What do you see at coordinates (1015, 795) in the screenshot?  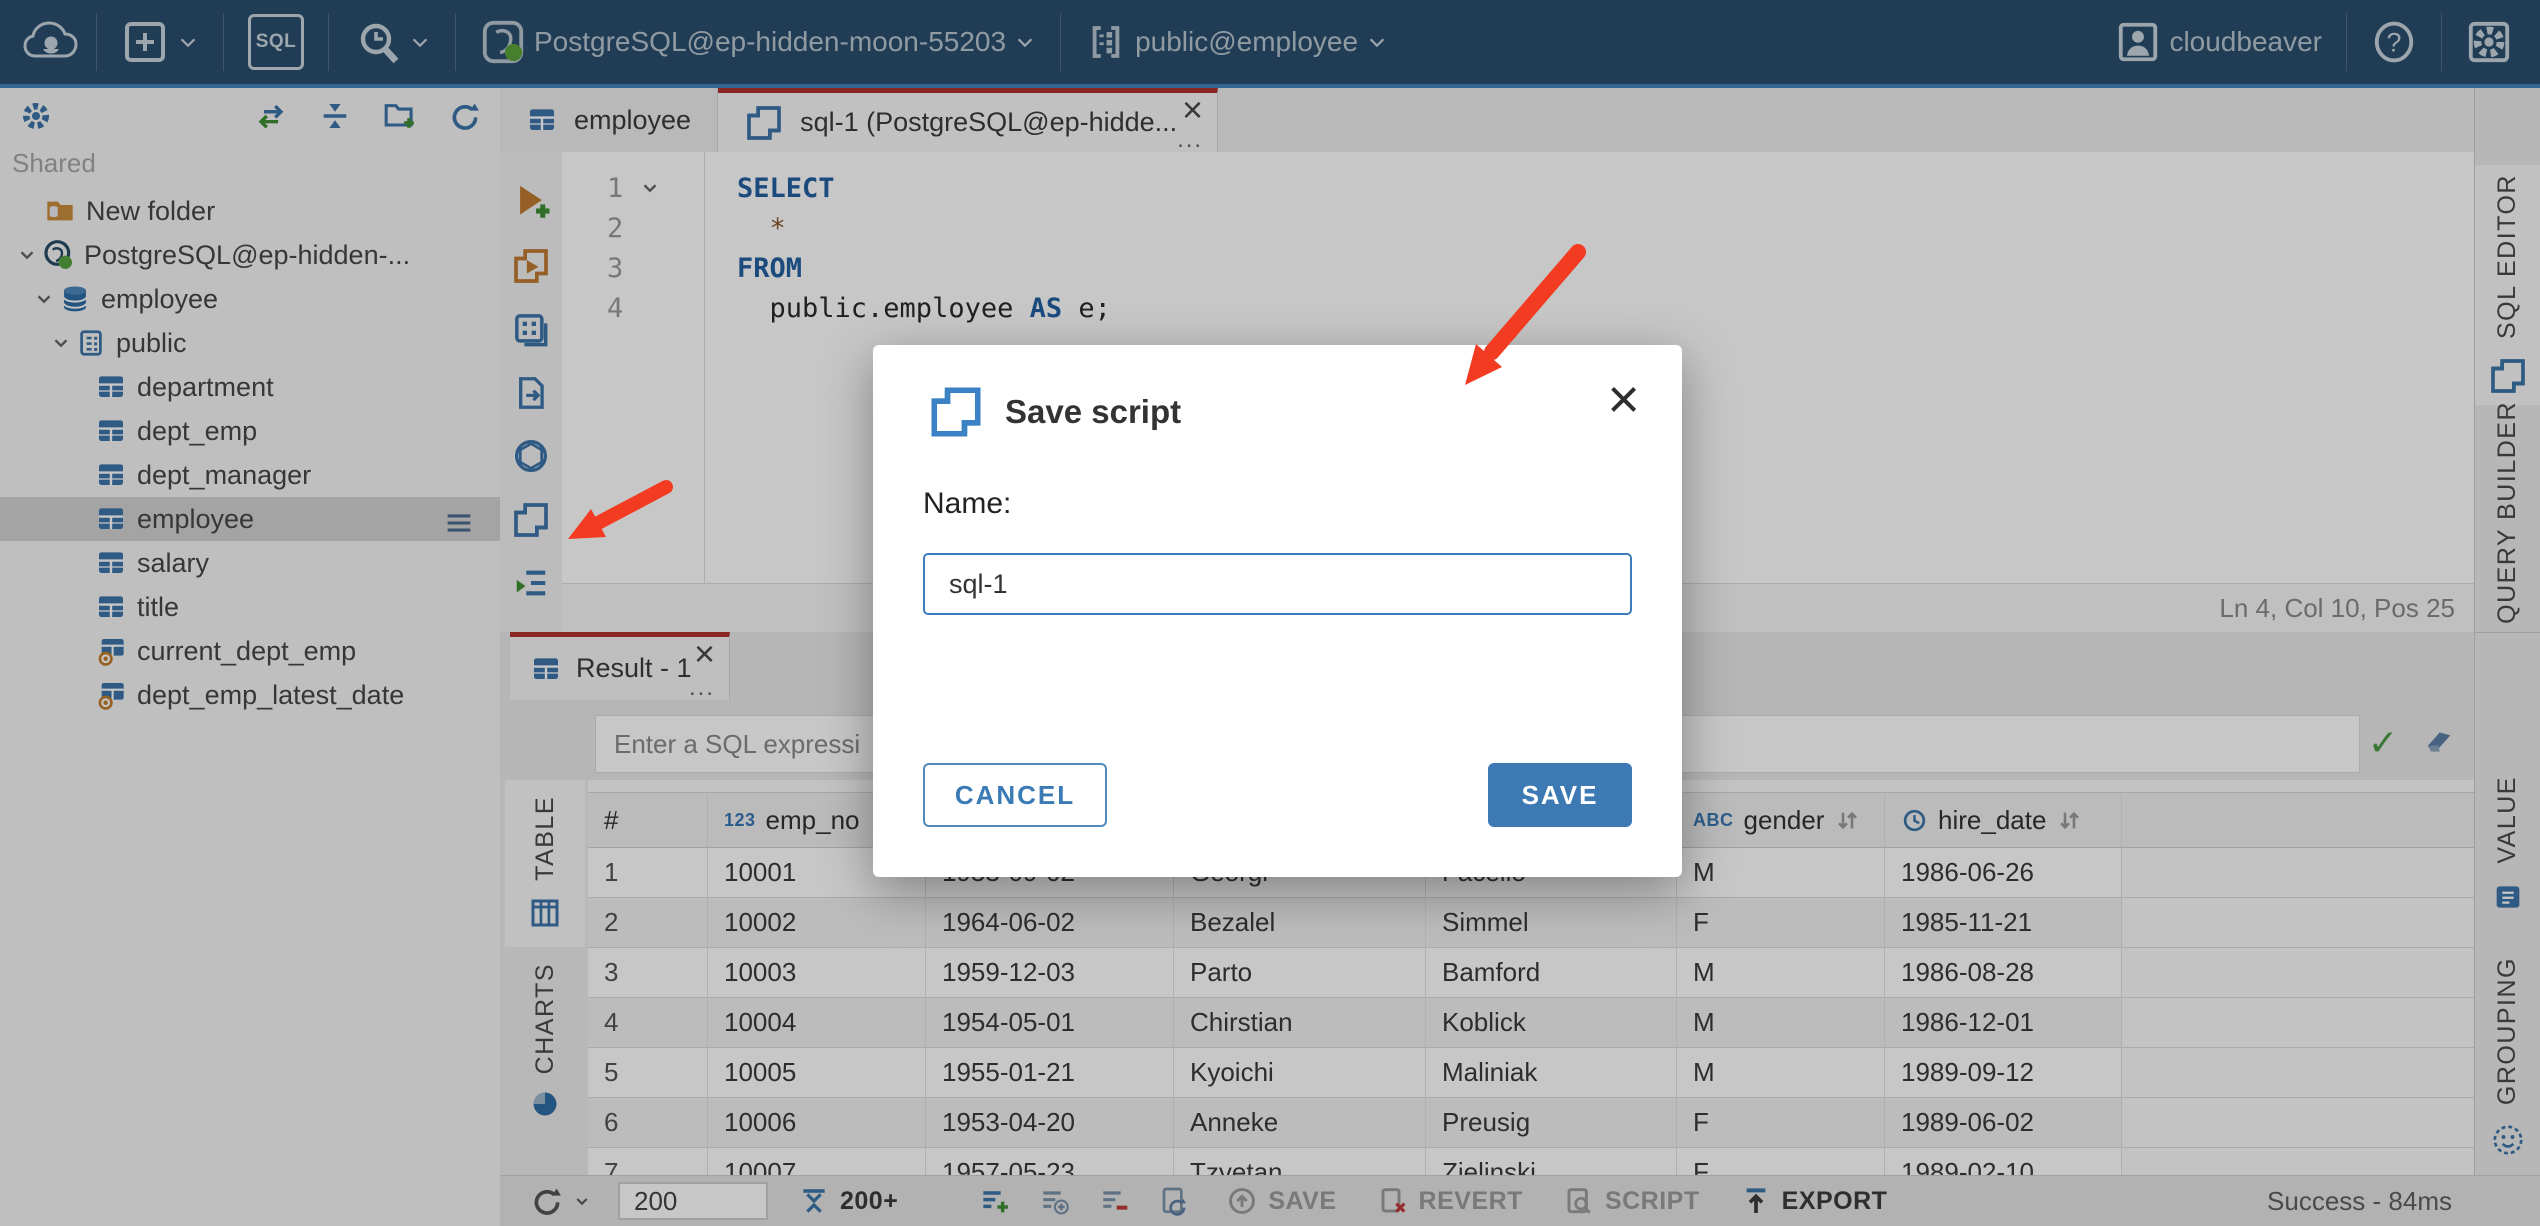 I see `cancel-button: CANCEL` at bounding box center [1015, 795].